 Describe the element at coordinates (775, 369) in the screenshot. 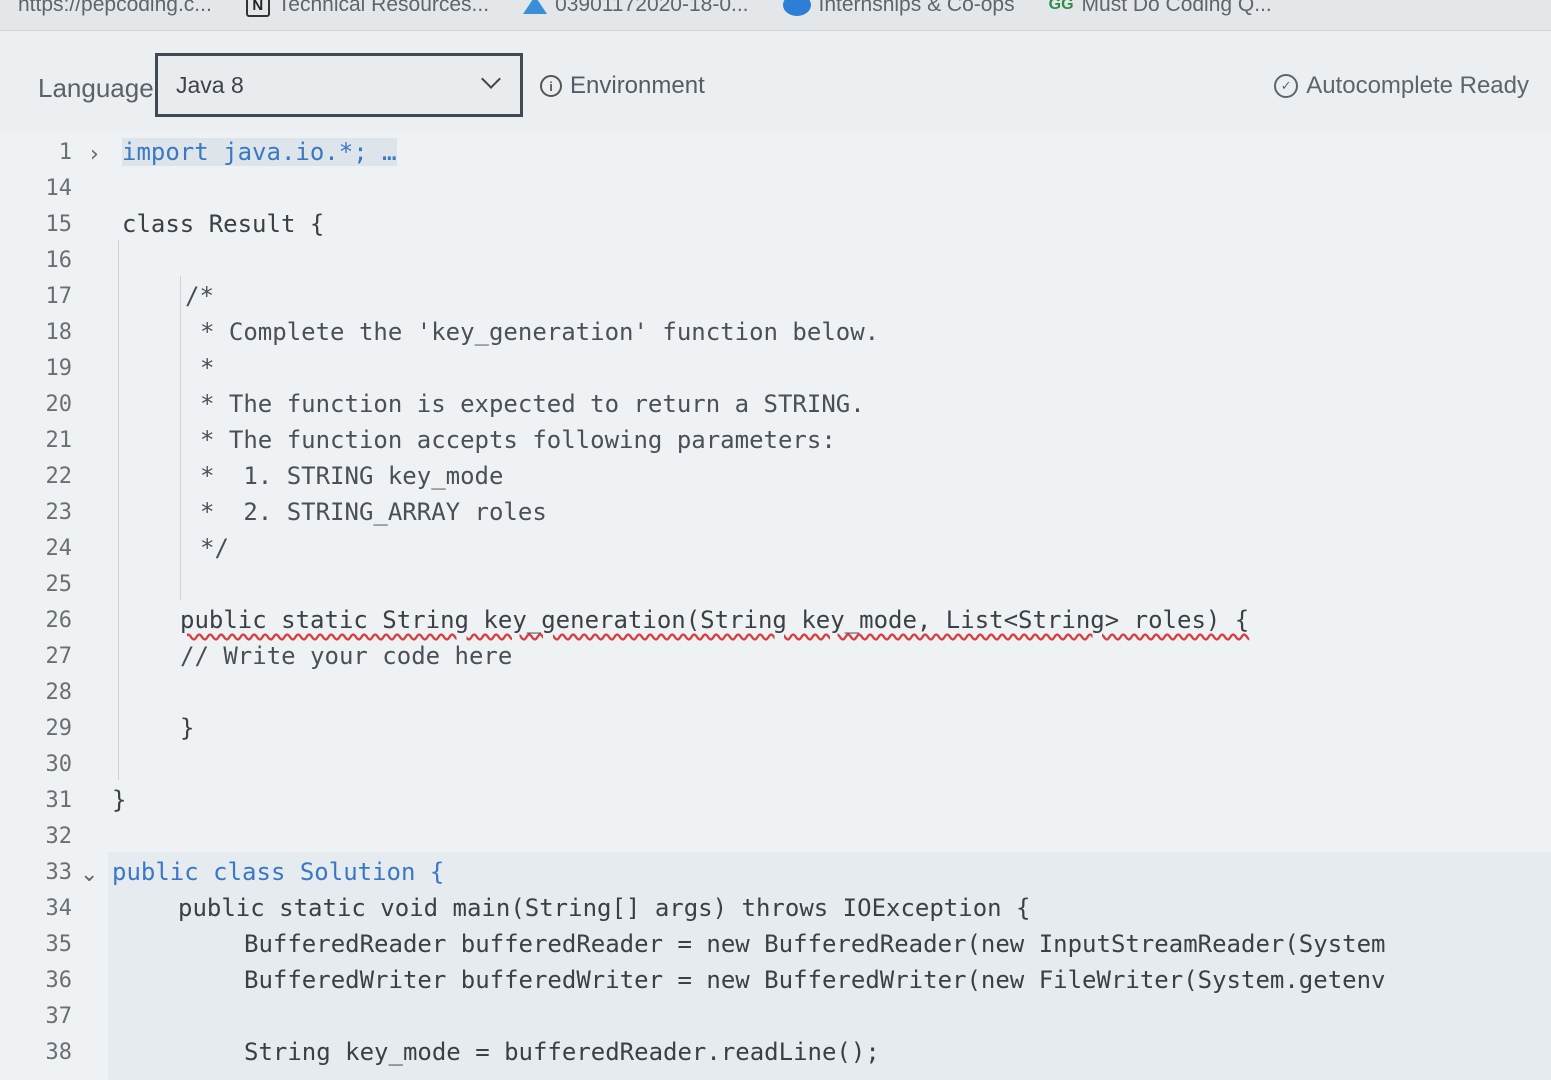

I see `code-line: 19 *` at that location.